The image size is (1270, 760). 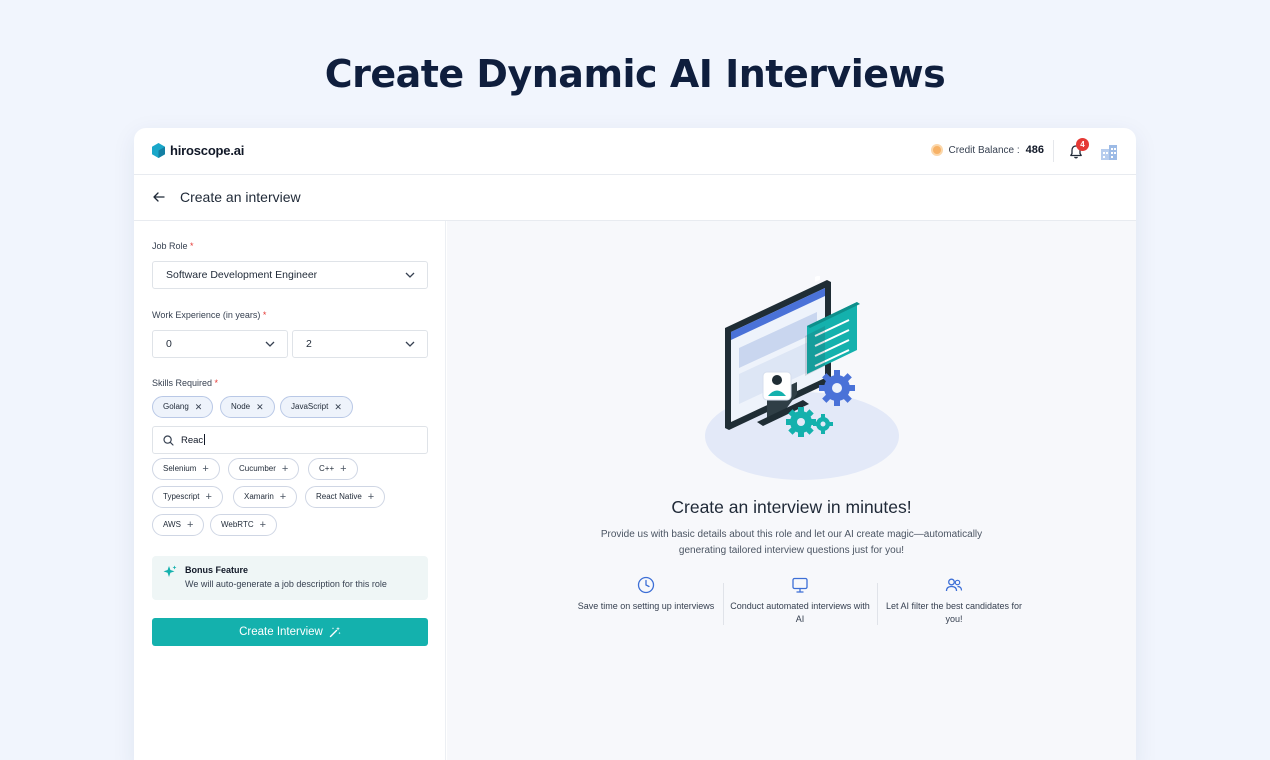 I want to click on clock-icon, so click(x=646, y=585).